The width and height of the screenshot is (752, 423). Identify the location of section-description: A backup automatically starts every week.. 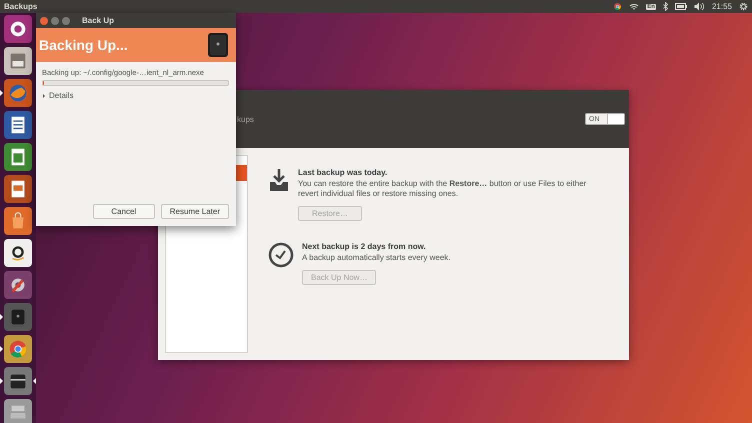
(377, 258).